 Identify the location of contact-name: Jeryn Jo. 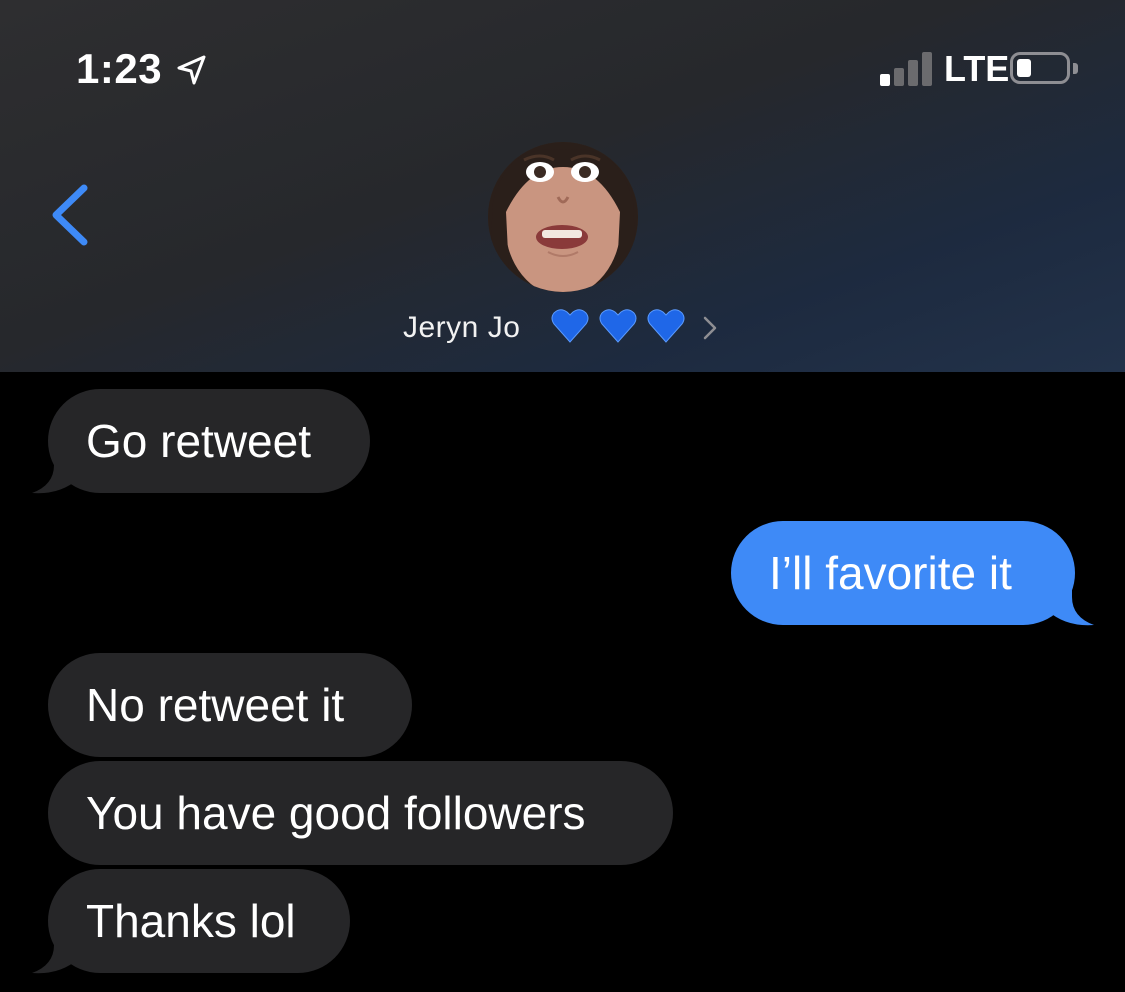
(462, 327).